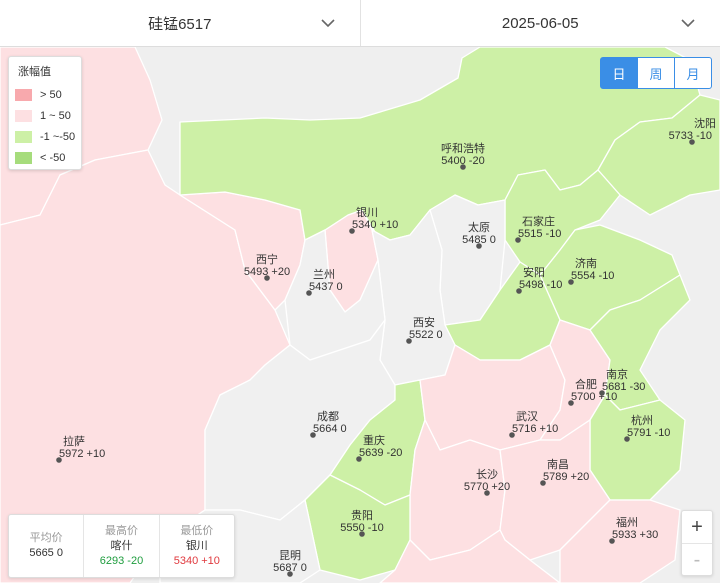 This screenshot has height=583, width=720. What do you see at coordinates (586, 384) in the screenshot?
I see `city-name: 合肥` at bounding box center [586, 384].